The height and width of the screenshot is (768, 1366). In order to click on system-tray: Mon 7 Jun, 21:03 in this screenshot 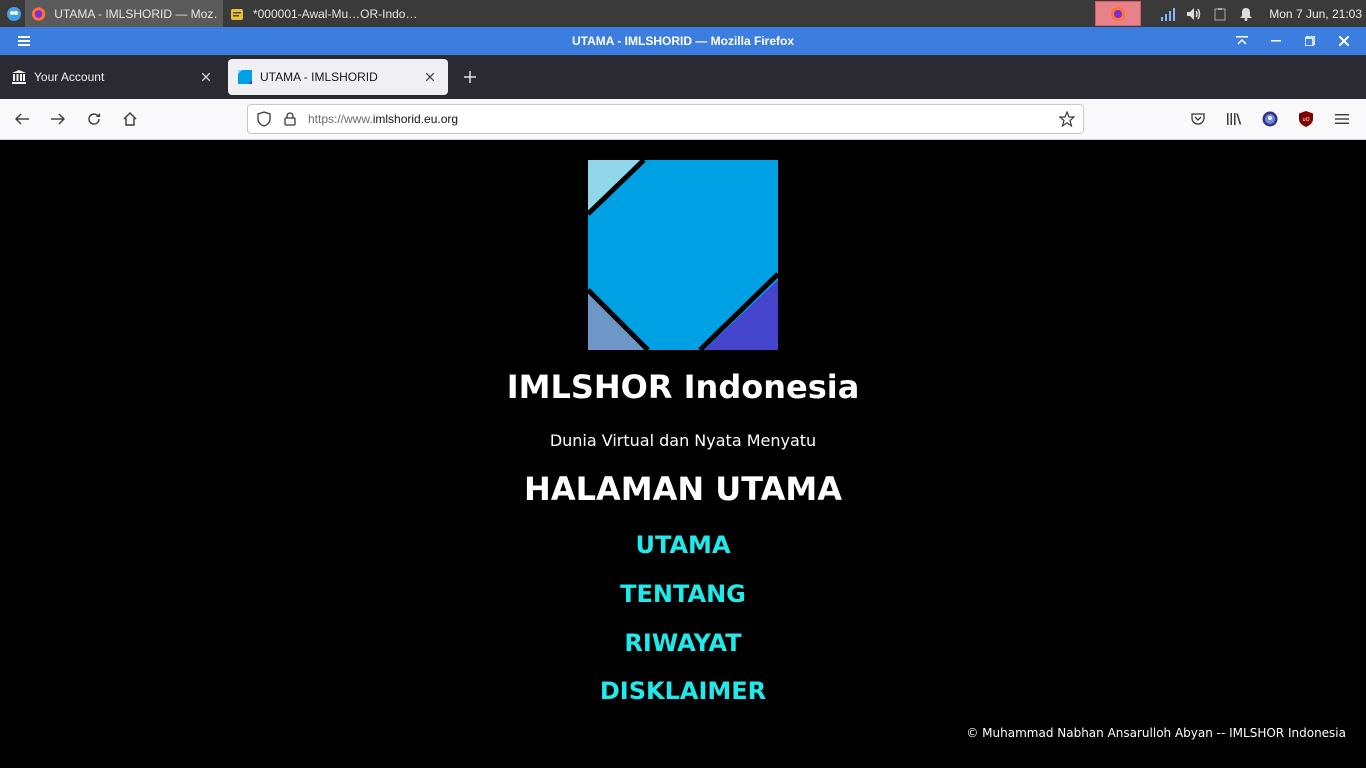, I will do `click(1230, 13)`.